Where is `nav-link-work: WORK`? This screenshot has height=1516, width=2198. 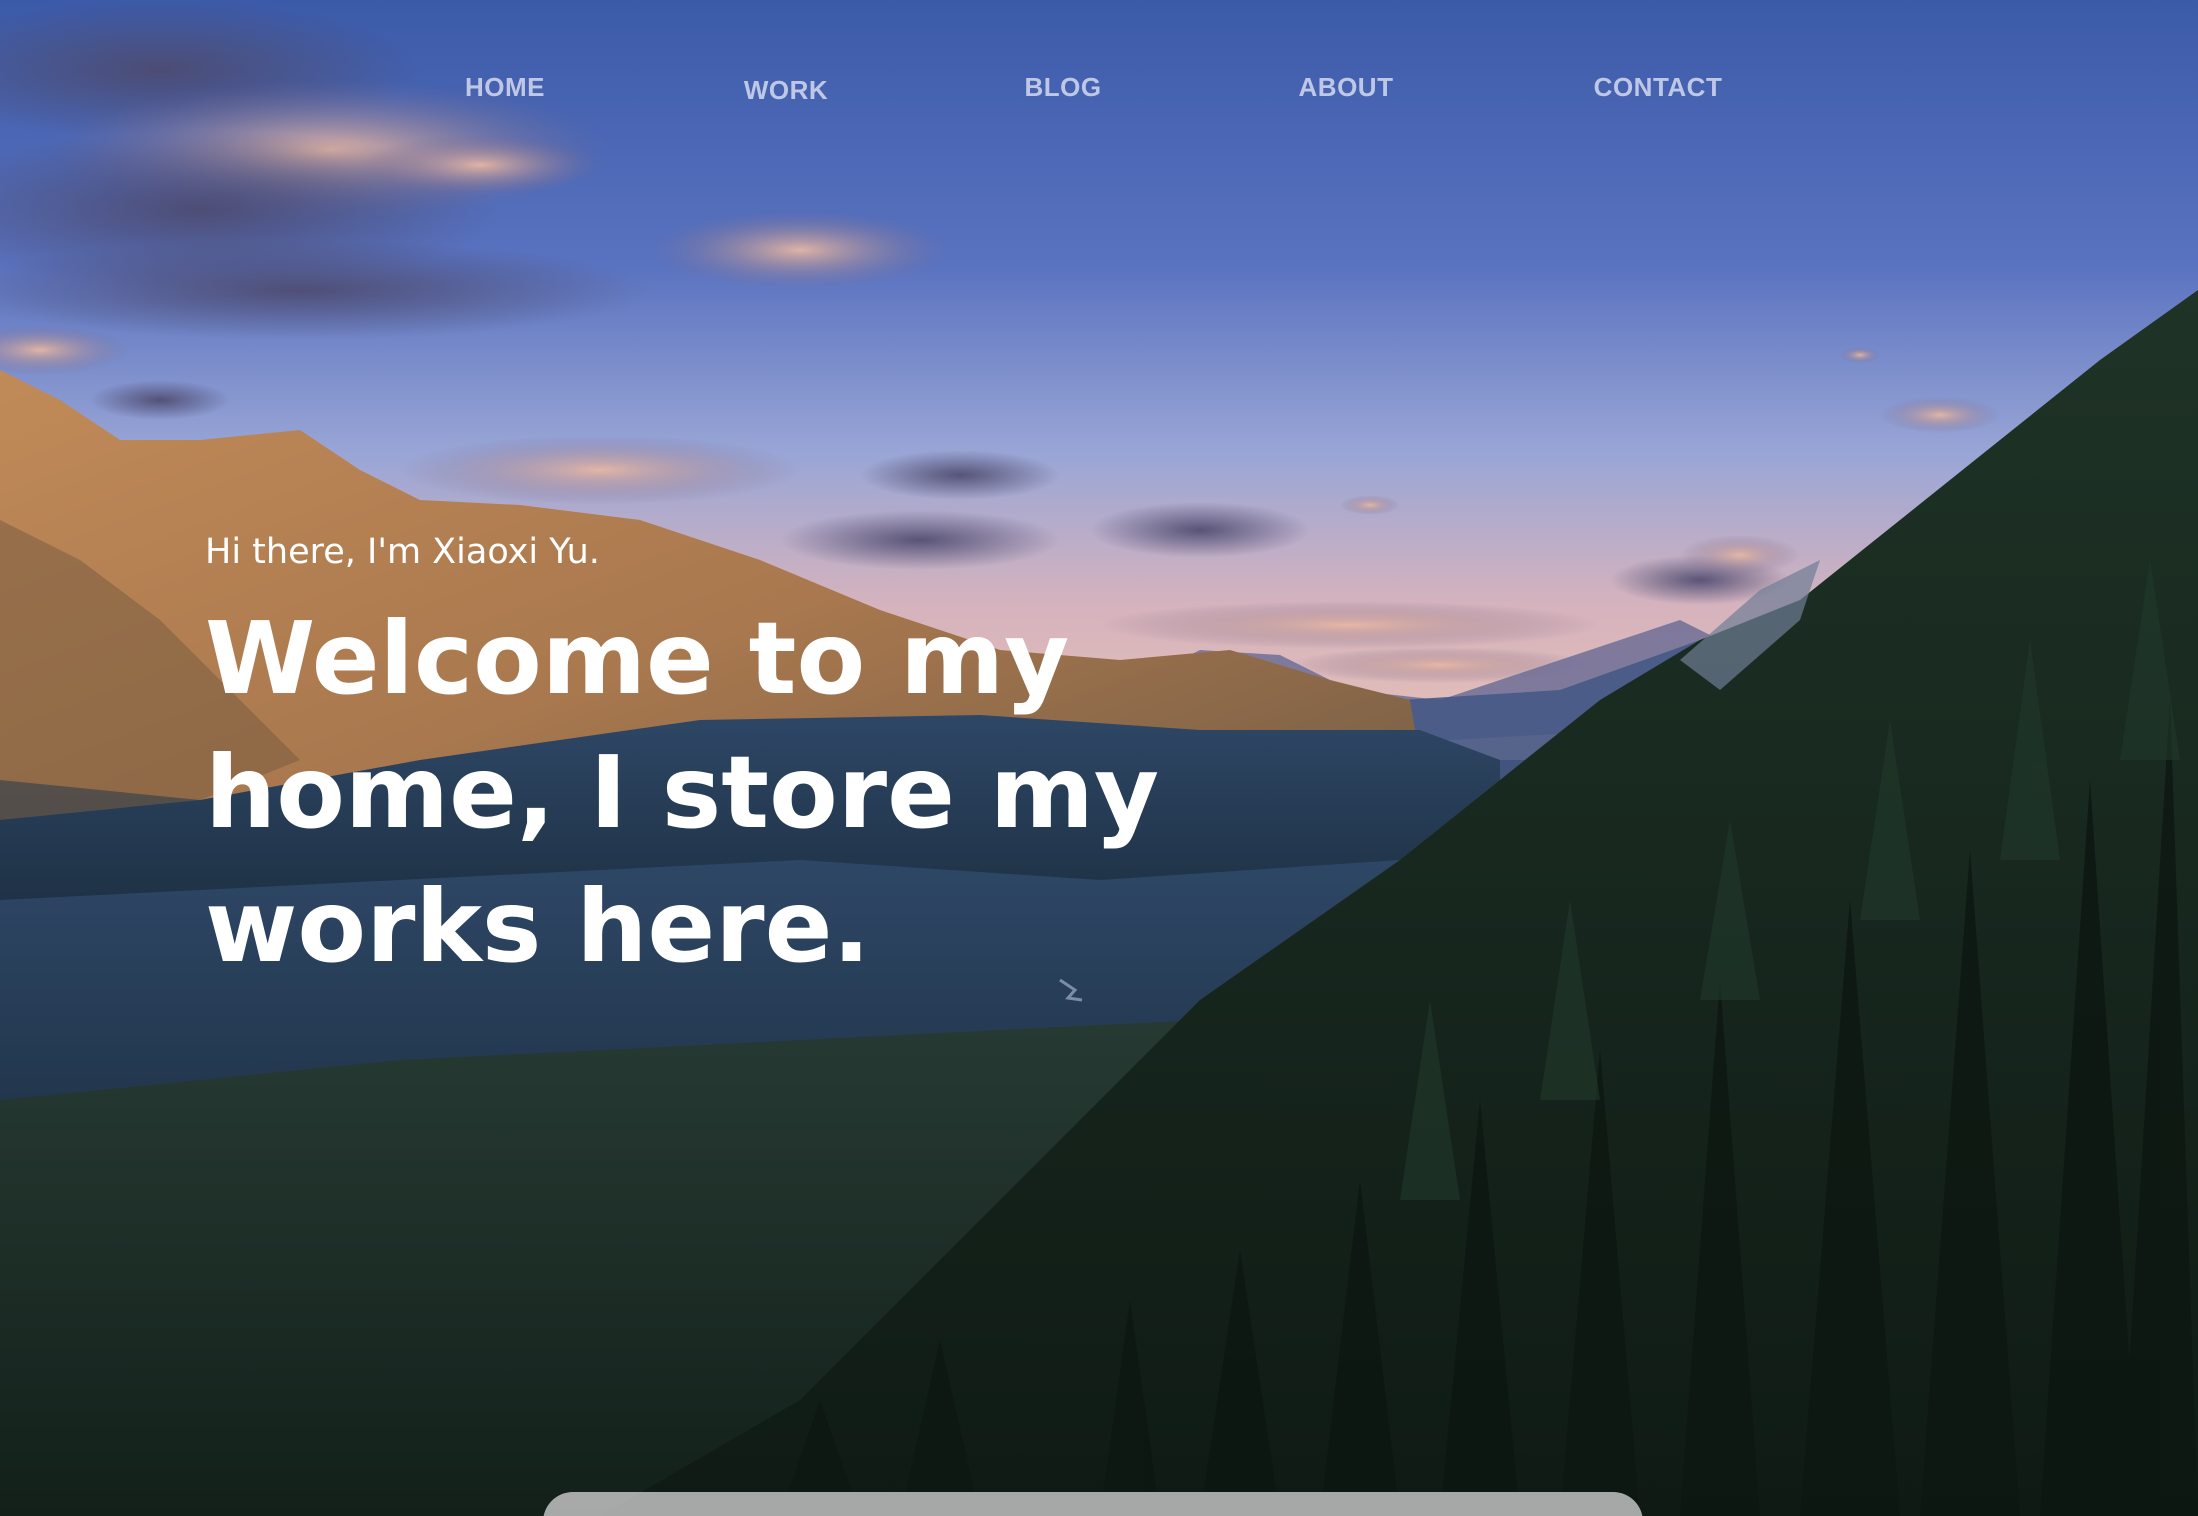 nav-link-work: WORK is located at coordinates (786, 90).